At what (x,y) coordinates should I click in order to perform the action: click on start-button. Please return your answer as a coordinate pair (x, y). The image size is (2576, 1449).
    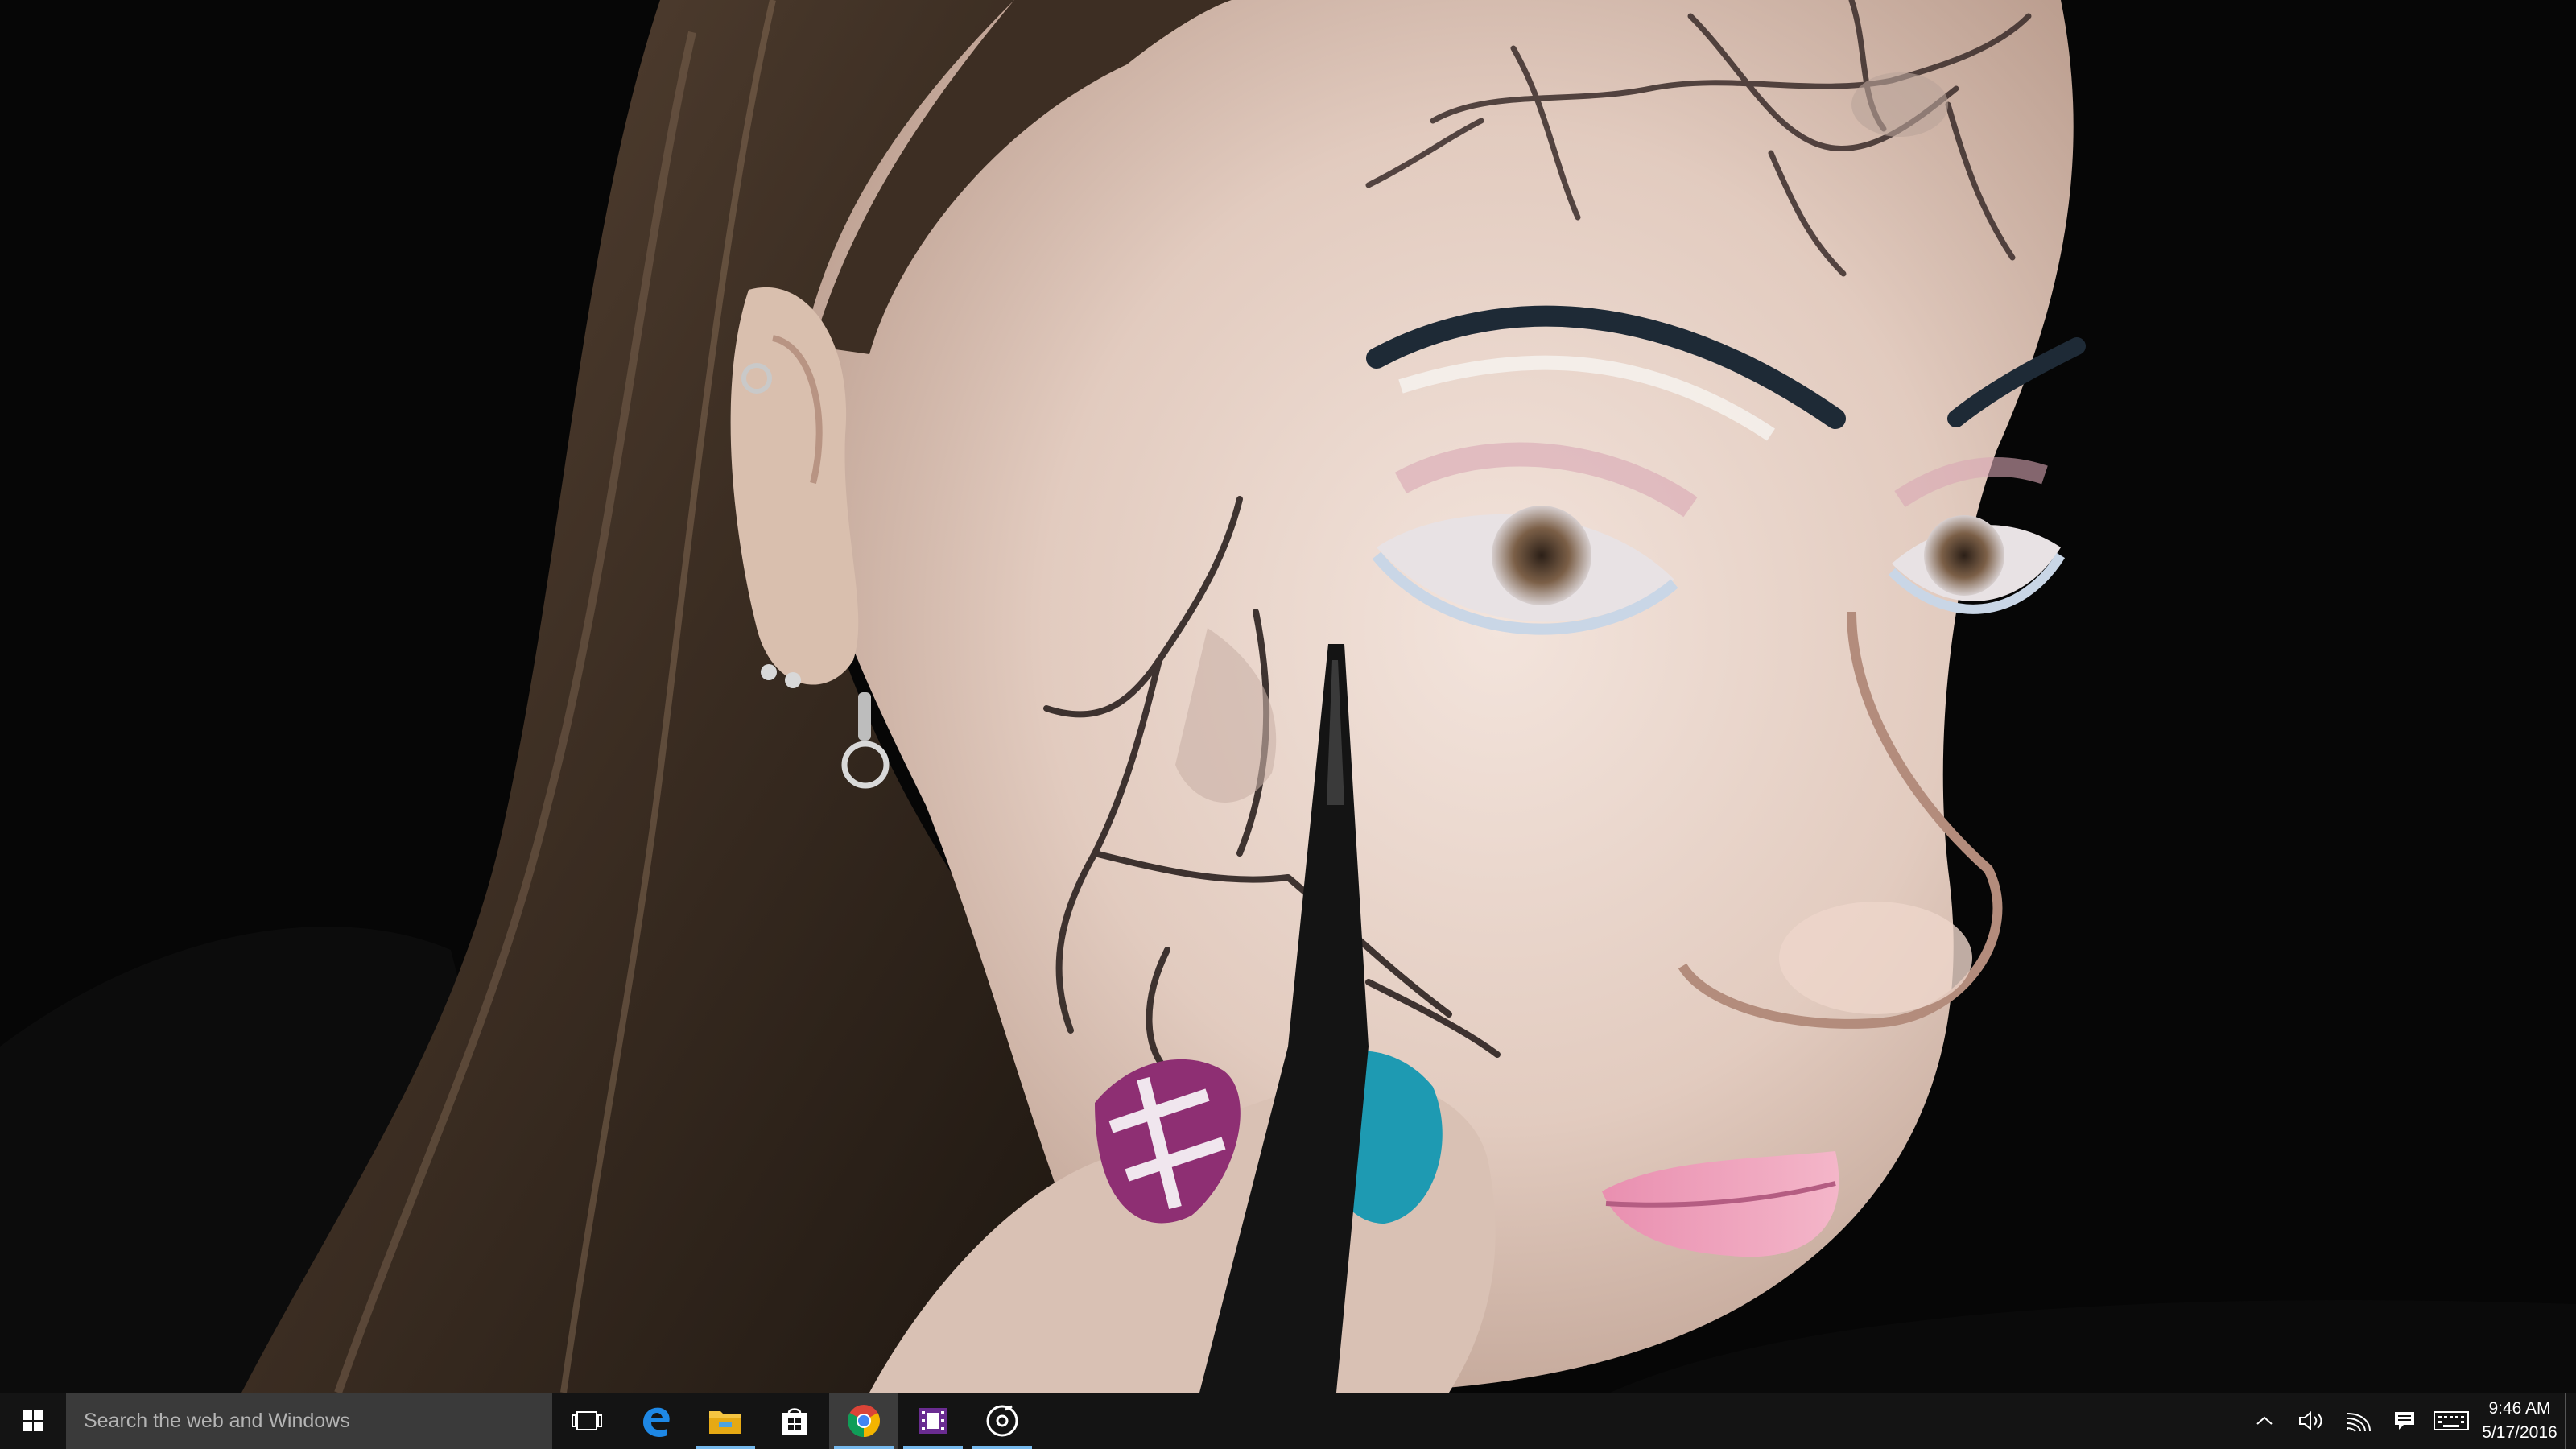
    Looking at the image, I should click on (33, 1421).